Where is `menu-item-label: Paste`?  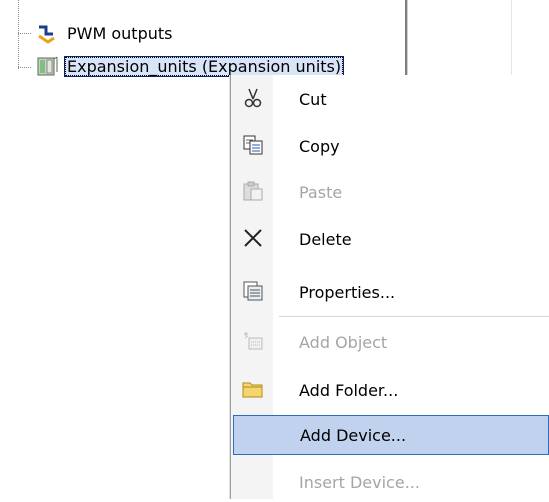 menu-item-label: Paste is located at coordinates (321, 192).